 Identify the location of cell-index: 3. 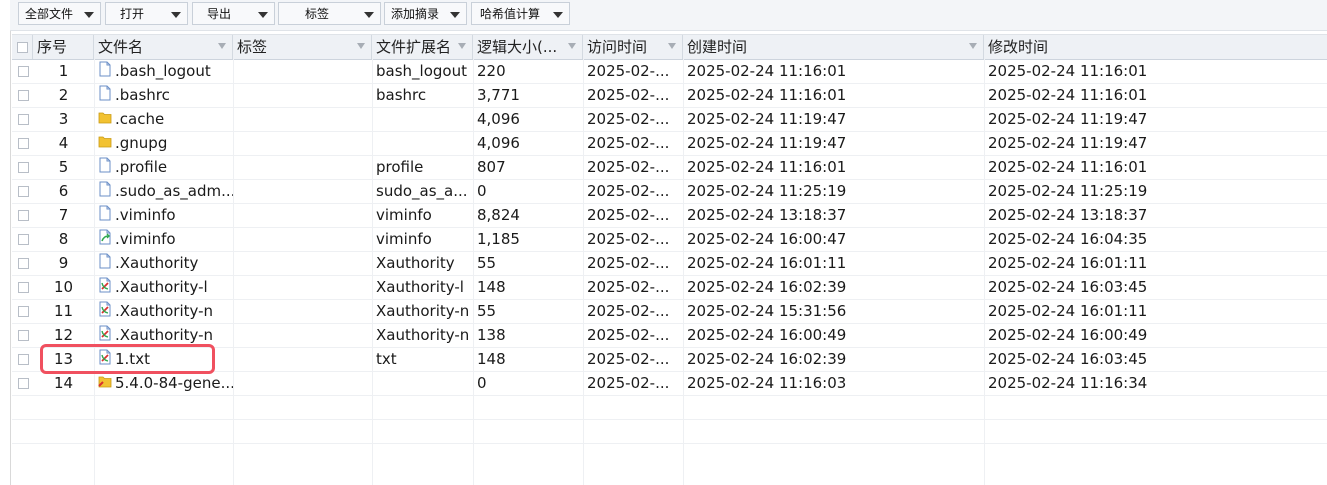
(63, 119).